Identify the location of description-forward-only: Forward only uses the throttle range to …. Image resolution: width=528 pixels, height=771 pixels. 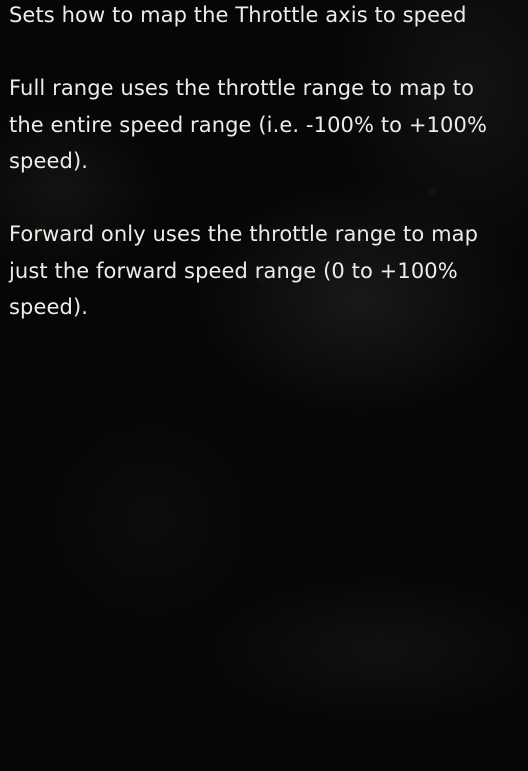
(244, 270).